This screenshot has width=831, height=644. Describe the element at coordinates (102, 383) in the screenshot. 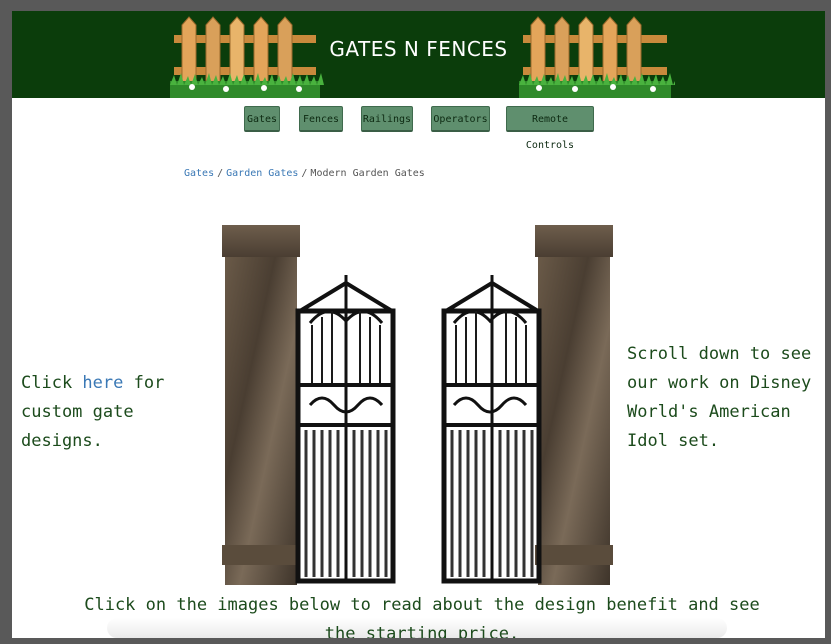

I see `here-link: here` at that location.